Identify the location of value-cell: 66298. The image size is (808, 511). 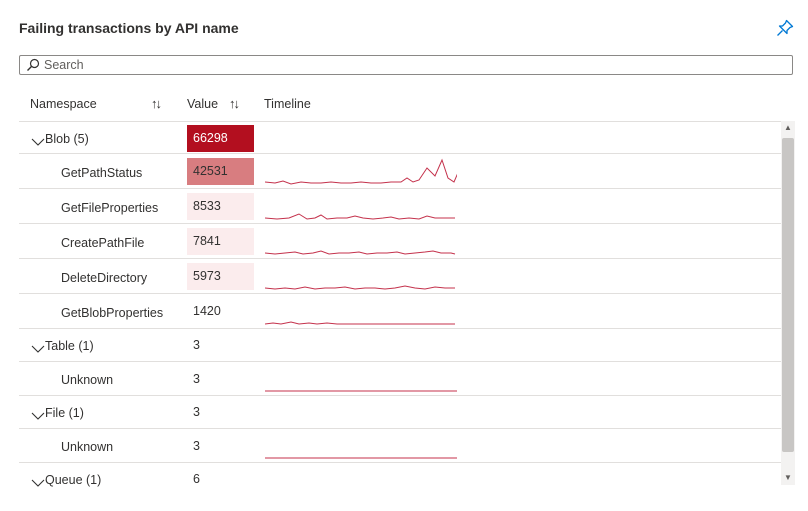
(220, 138).